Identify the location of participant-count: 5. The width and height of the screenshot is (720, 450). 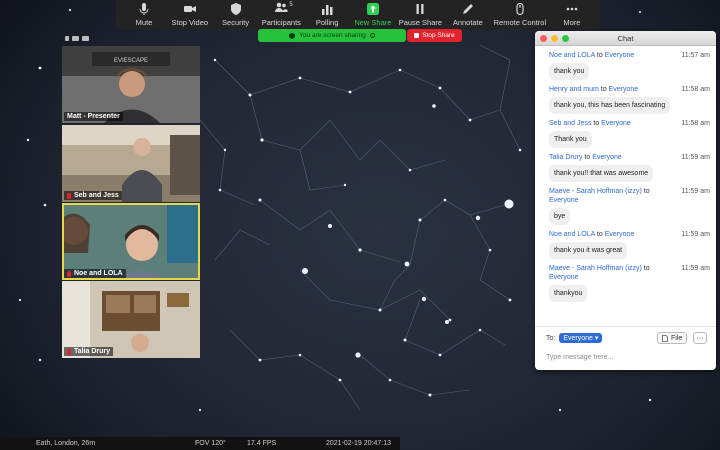
(291, 5).